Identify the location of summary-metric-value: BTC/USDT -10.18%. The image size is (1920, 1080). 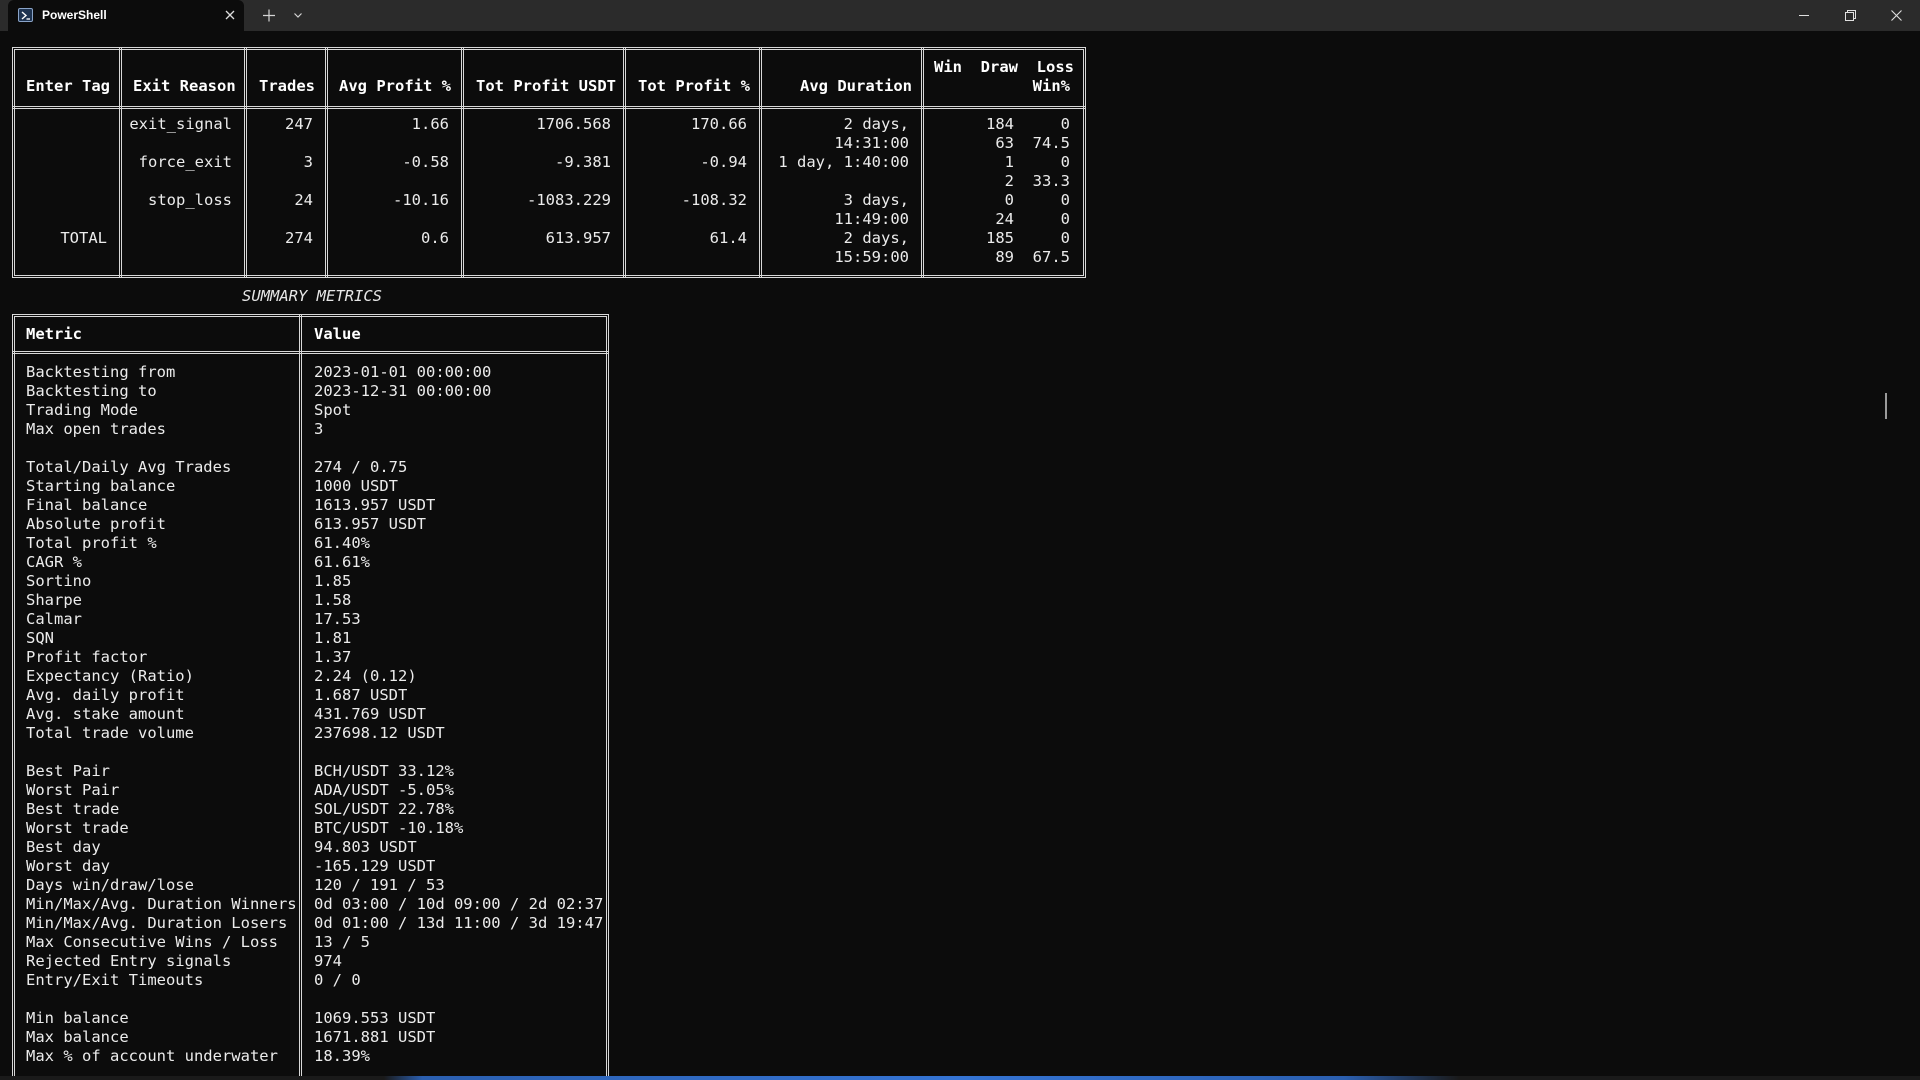
(389, 828).